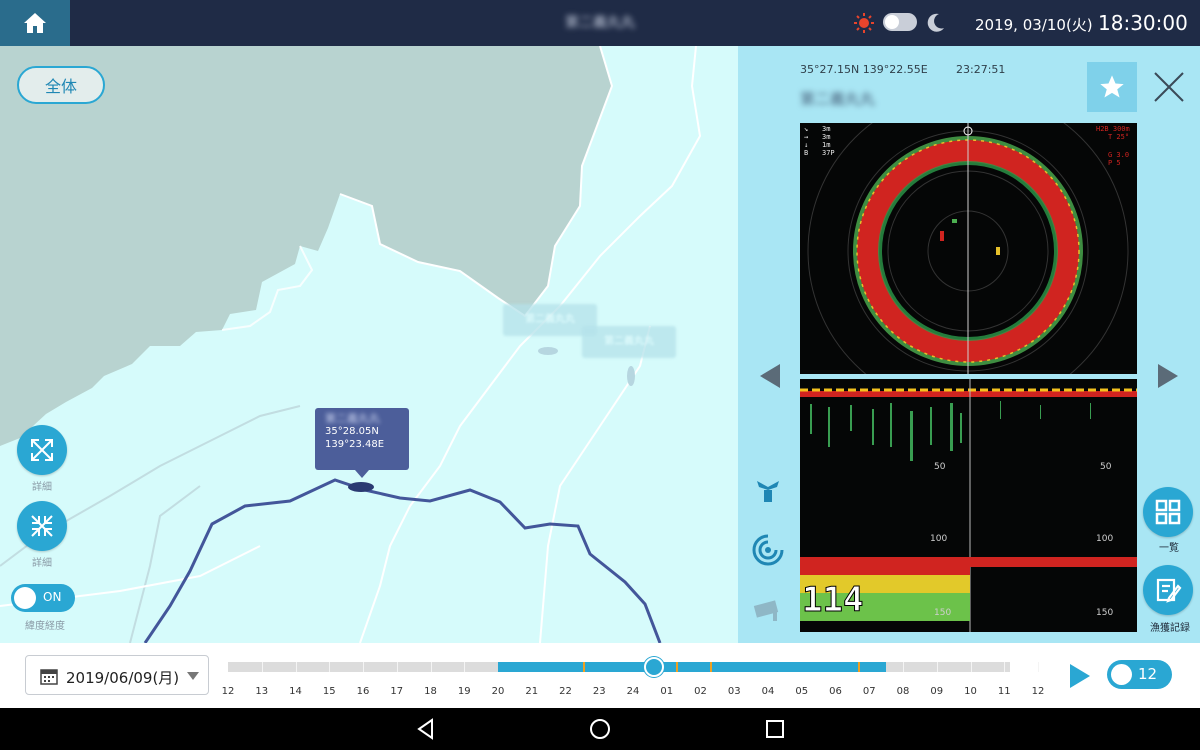 The height and width of the screenshot is (750, 1200). What do you see at coordinates (826, 129) in the screenshot?
I see `sonar-left-readout-1: 3m` at bounding box center [826, 129].